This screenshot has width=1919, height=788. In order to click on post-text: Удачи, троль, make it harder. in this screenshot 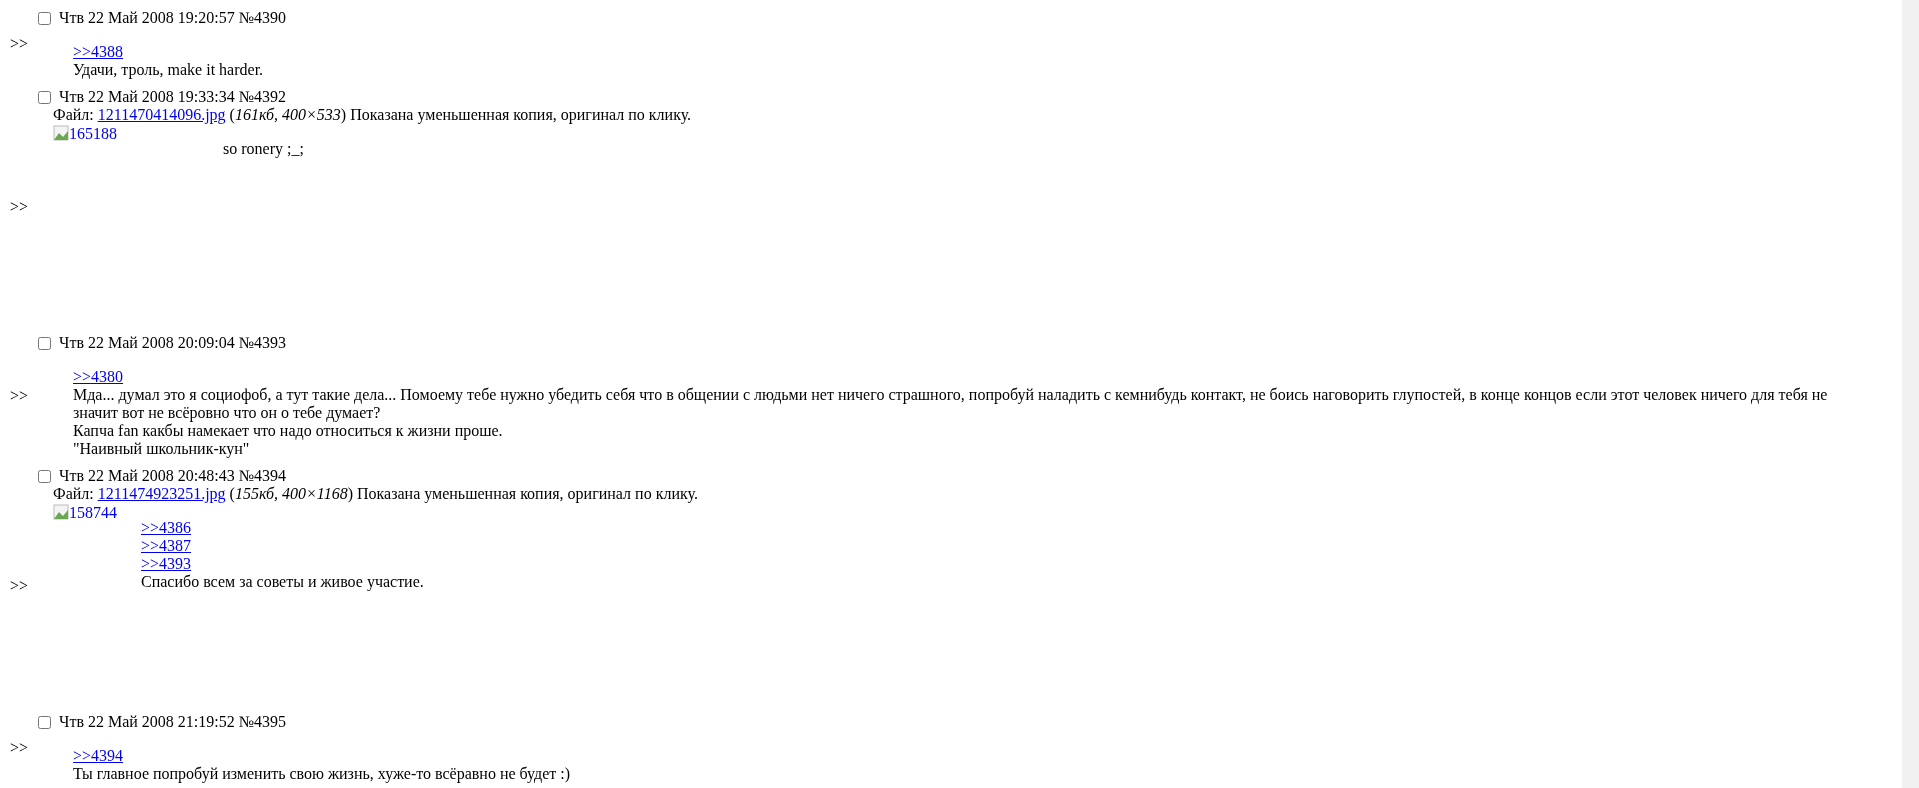, I will do `click(169, 70)`.